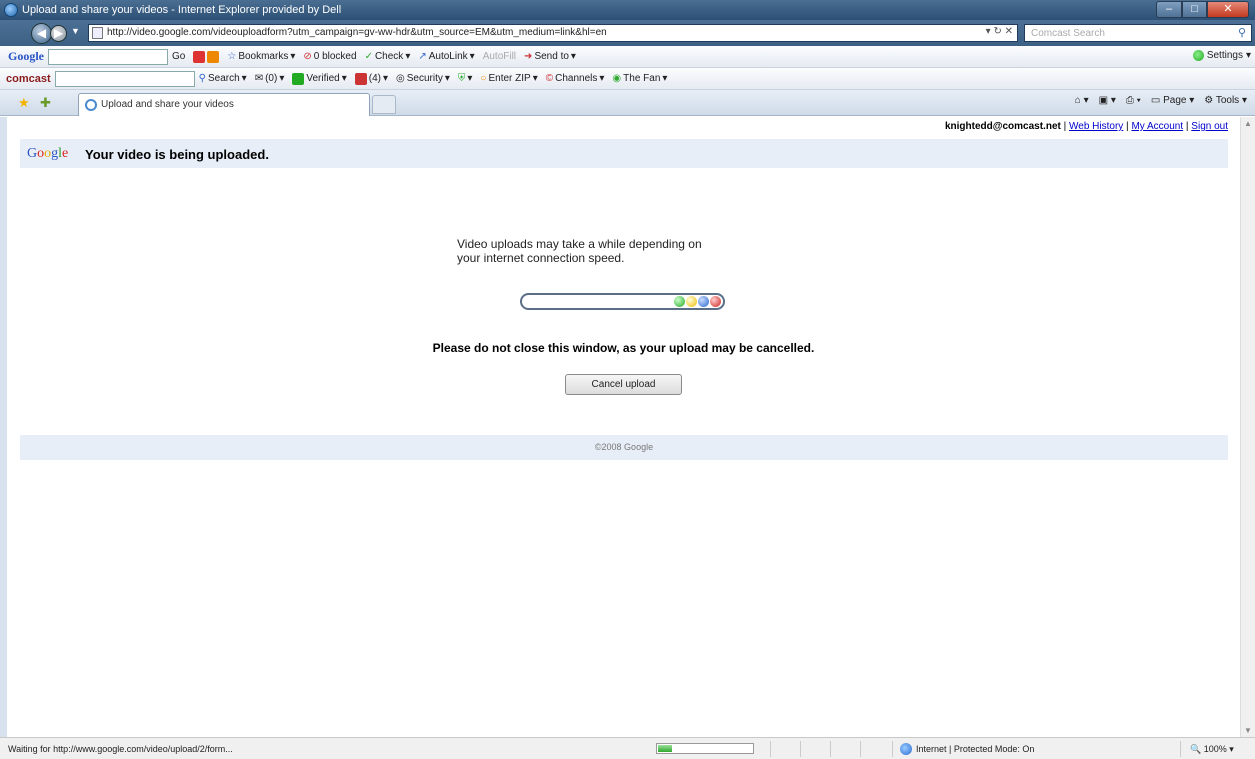 The image size is (1255, 759). I want to click on verified-button: Verified ▾, so click(319, 78).